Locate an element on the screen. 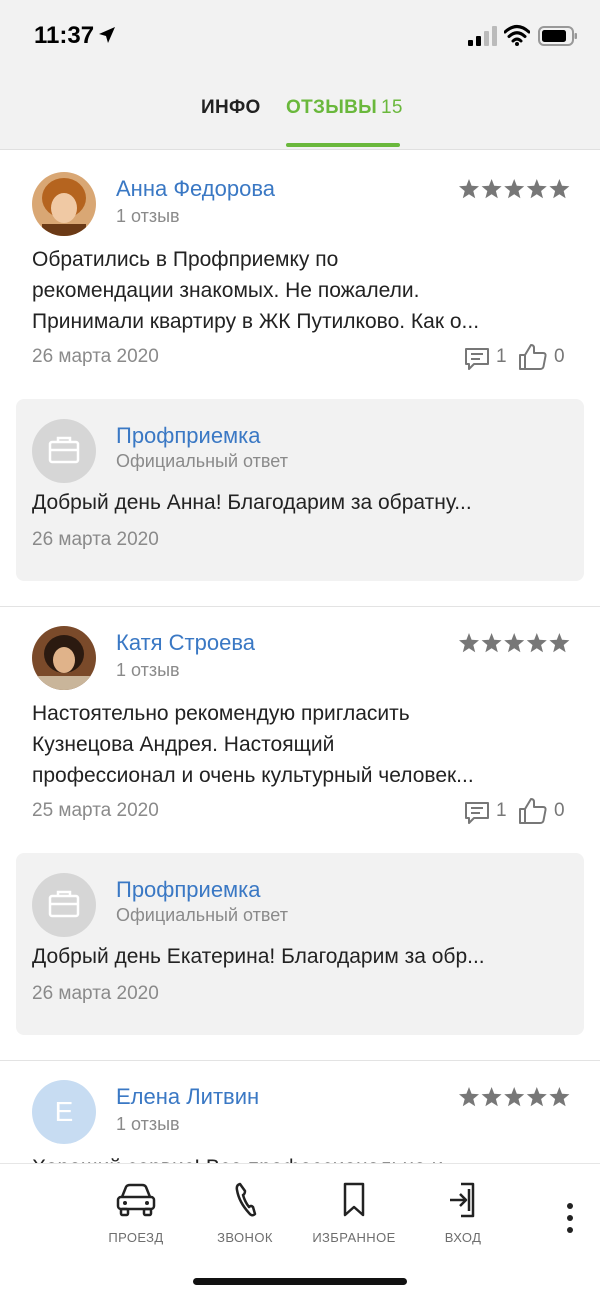 Image resolution: width=600 pixels, height=1299 pixels. tab-reviews: ОТЗЫВЫ 15 is located at coordinates (344, 108).